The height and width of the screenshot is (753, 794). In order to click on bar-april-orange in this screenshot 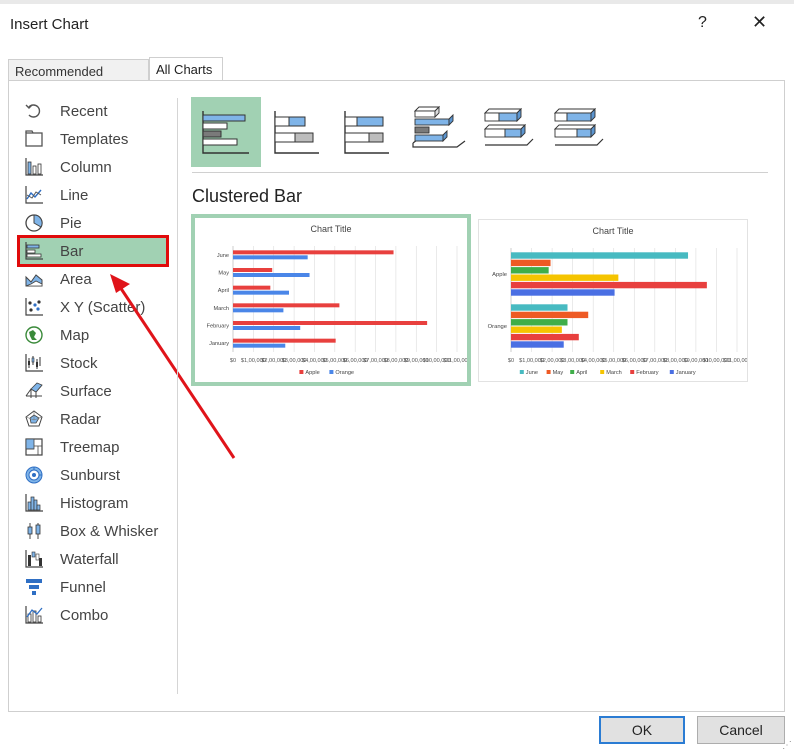, I will do `click(539, 322)`.